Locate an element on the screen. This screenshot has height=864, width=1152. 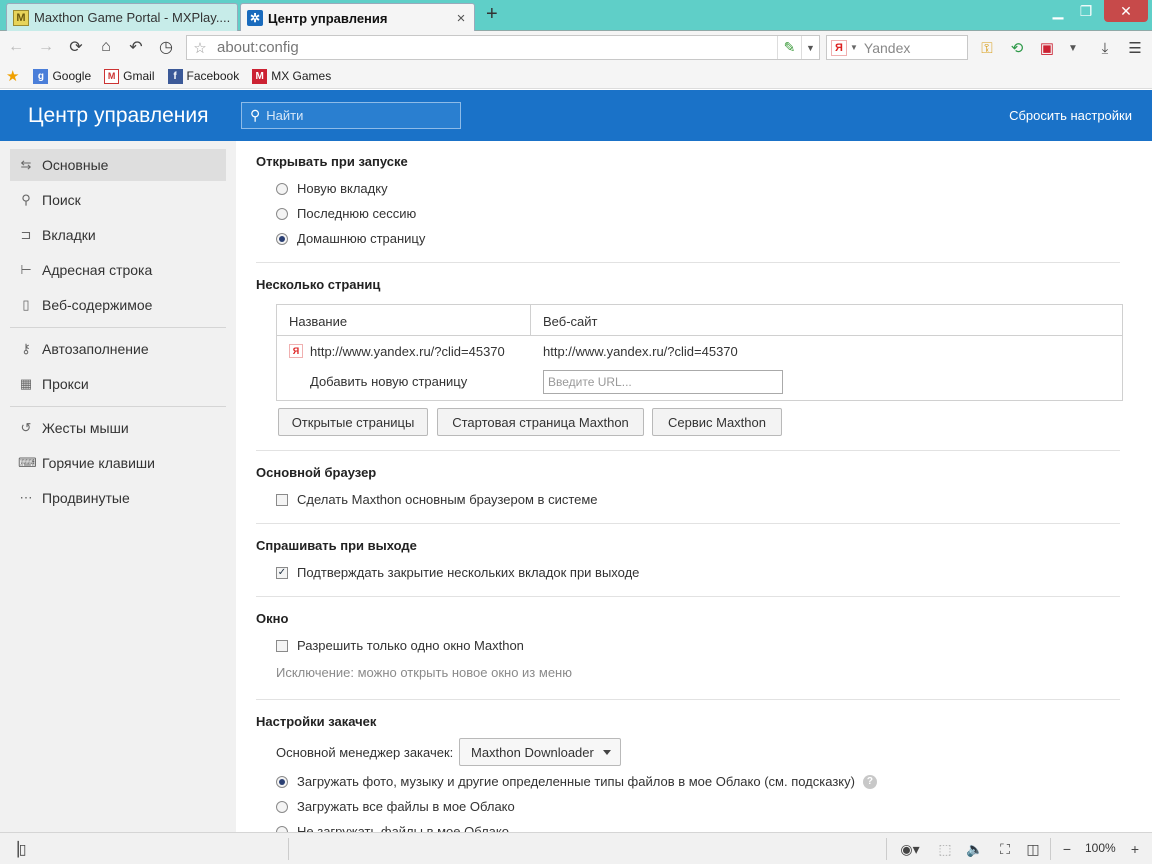
gmail-icon: M is located at coordinates (112, 76).